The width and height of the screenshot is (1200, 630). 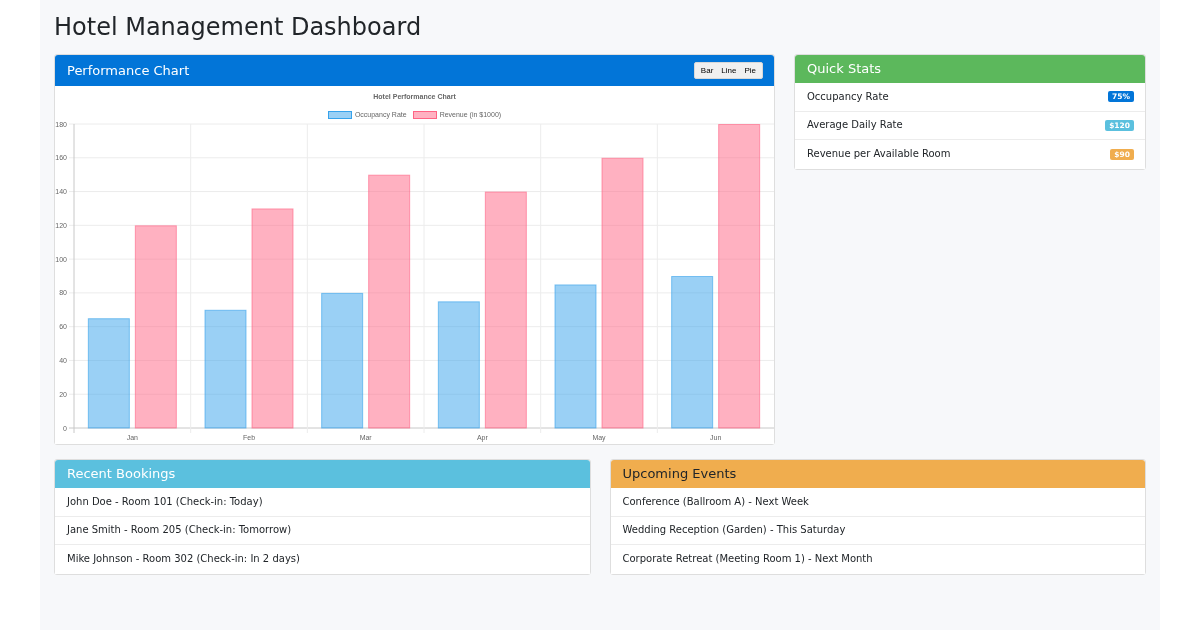 I want to click on card-title: Quick Stats, so click(x=844, y=69).